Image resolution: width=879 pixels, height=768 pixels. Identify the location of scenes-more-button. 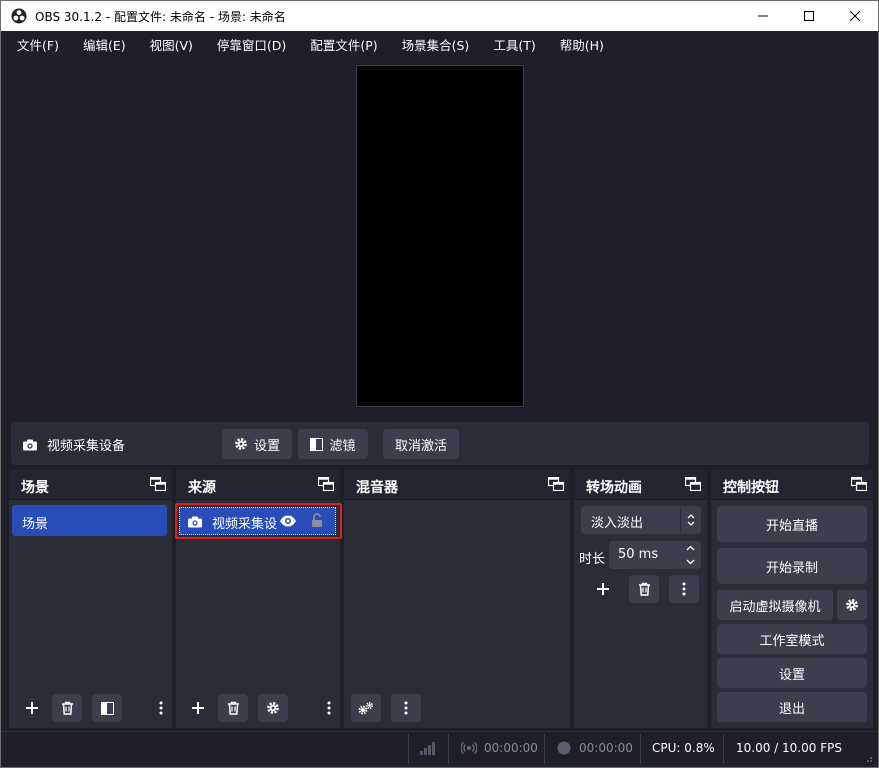
(161, 708).